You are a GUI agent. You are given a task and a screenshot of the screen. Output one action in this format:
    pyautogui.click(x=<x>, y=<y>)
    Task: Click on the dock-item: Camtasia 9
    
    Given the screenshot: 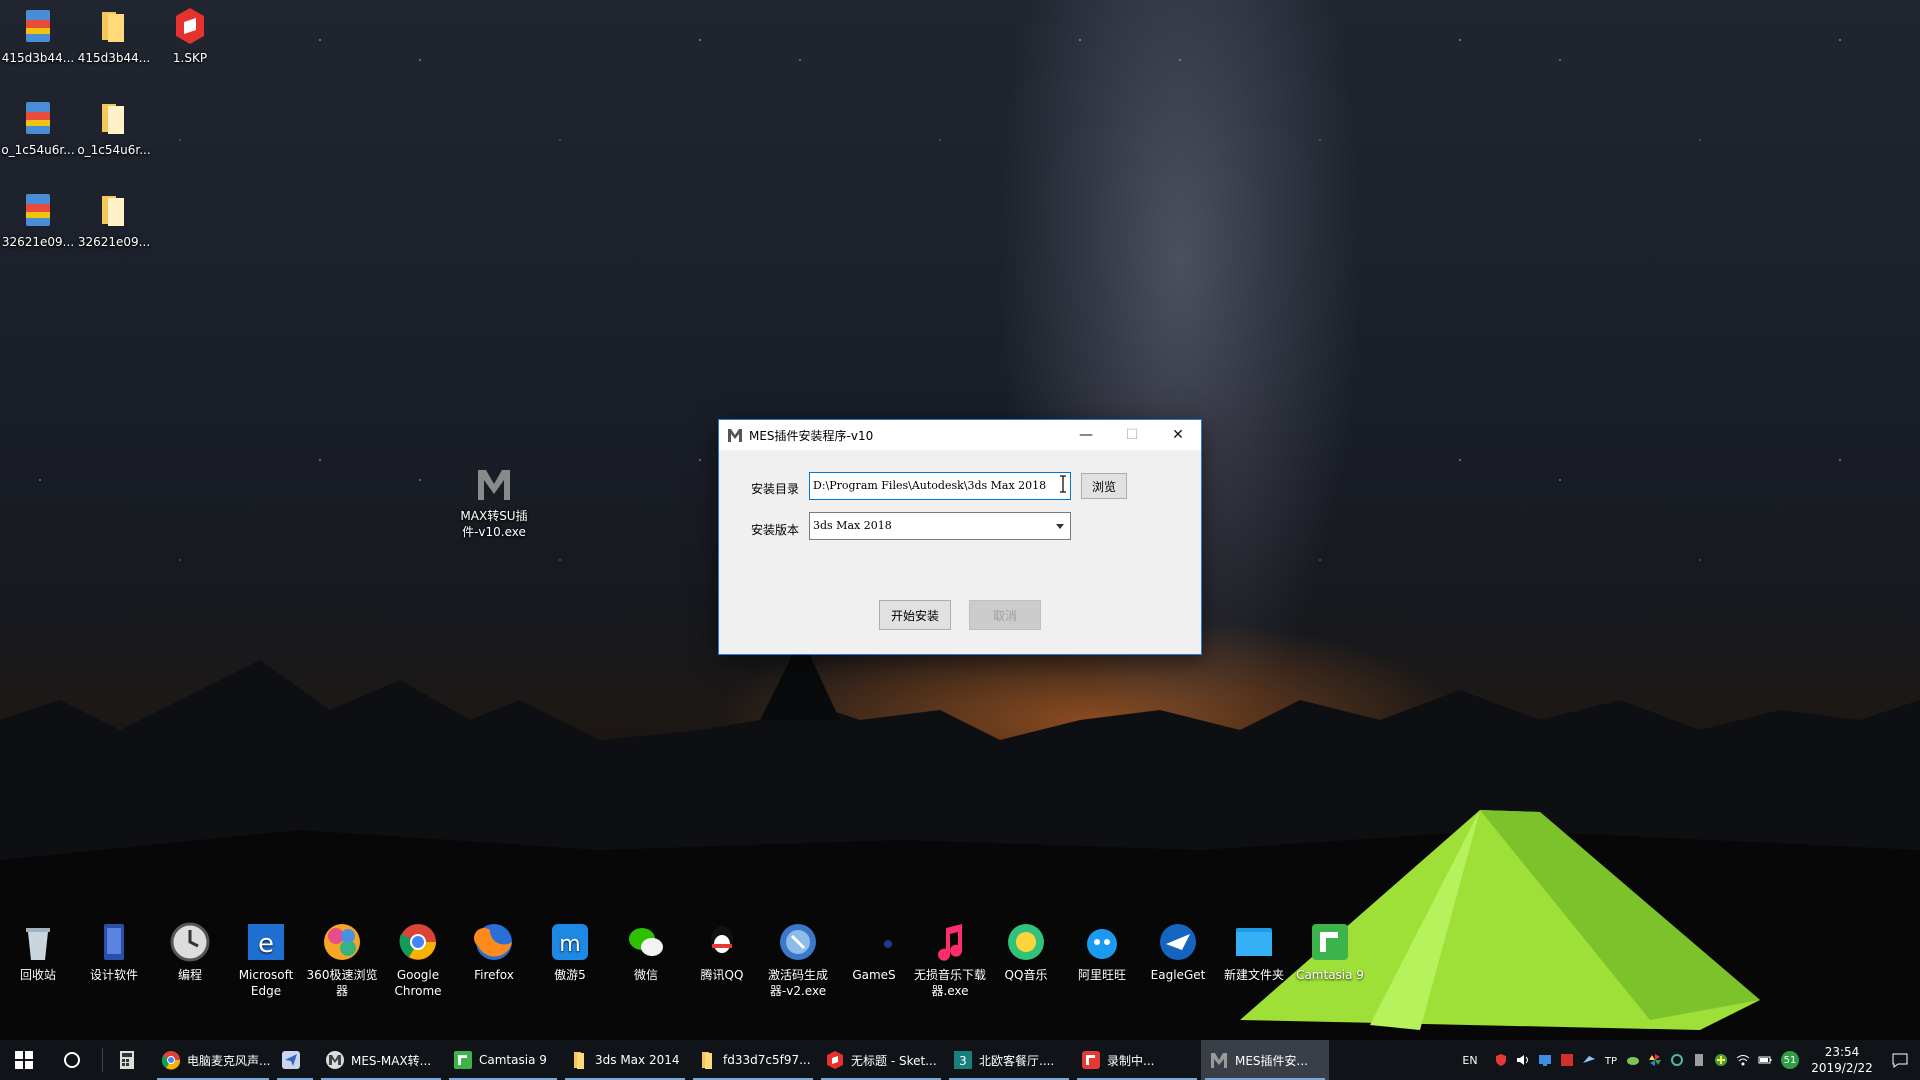 What is the action you would take?
    pyautogui.click(x=1330, y=951)
    